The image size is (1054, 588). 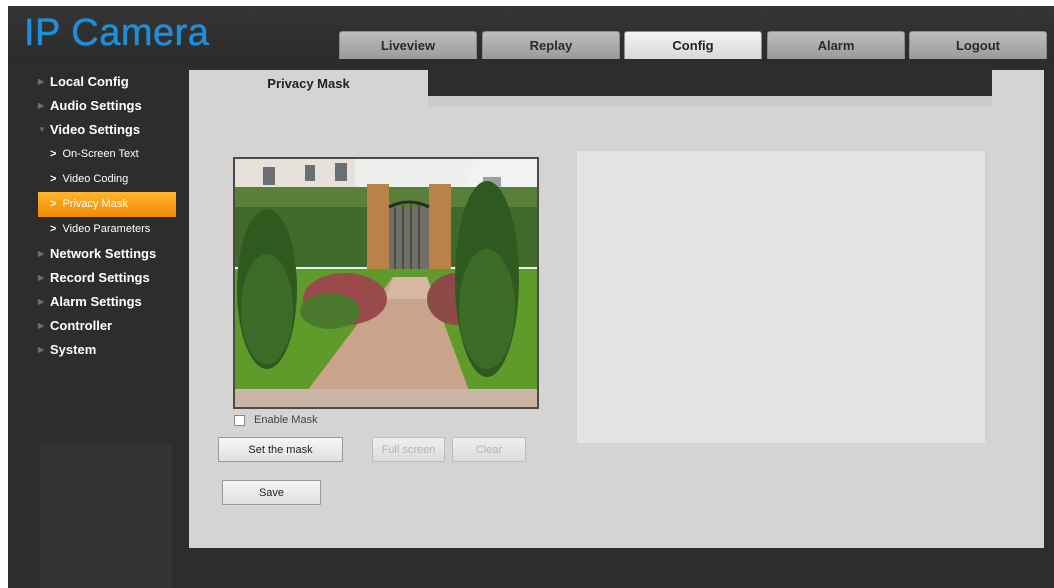 I want to click on sidebar-item-alarm-settings: ▶ Alarm Settings, so click(x=98, y=302).